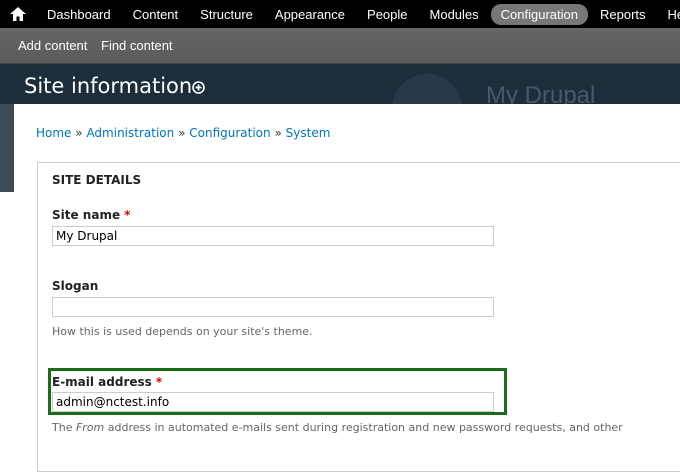  Describe the element at coordinates (137, 45) in the screenshot. I see `find-content-link: Find content` at that location.